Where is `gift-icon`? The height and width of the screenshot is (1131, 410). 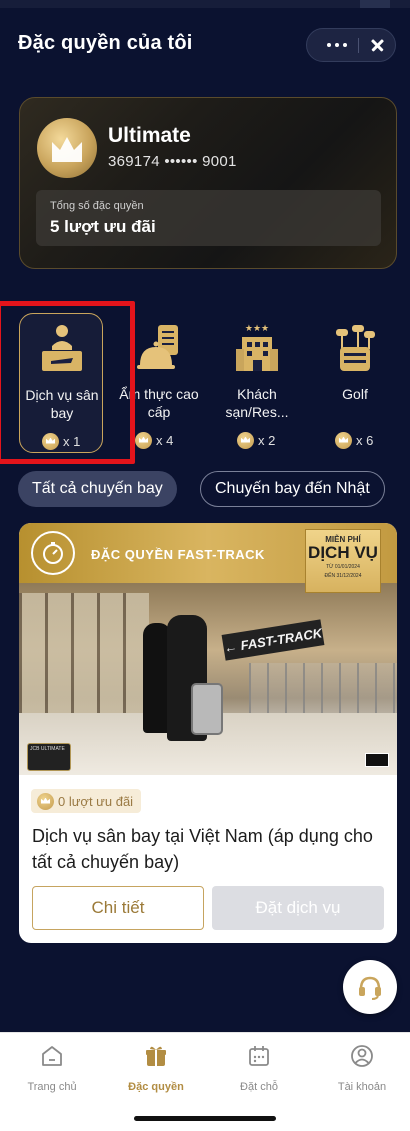 gift-icon is located at coordinates (156, 1056).